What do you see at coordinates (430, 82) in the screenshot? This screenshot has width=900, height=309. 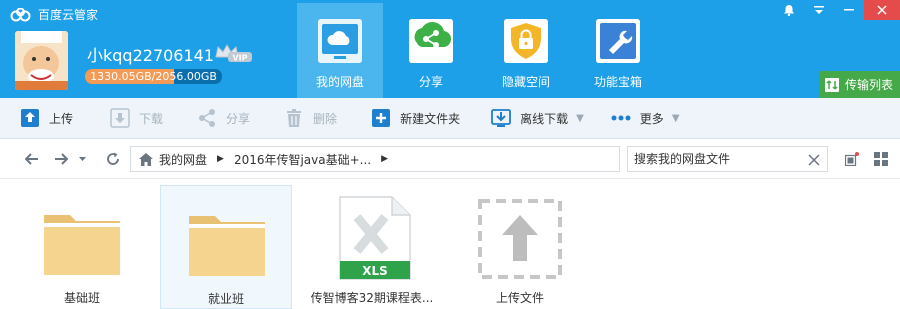 I see `nav-label: 分享` at bounding box center [430, 82].